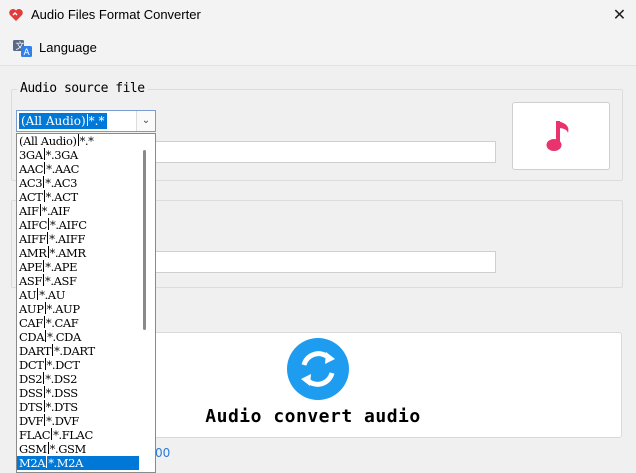 The height and width of the screenshot is (473, 636). Describe the element at coordinates (68, 47) in the screenshot. I see `language-menu: Language` at that location.